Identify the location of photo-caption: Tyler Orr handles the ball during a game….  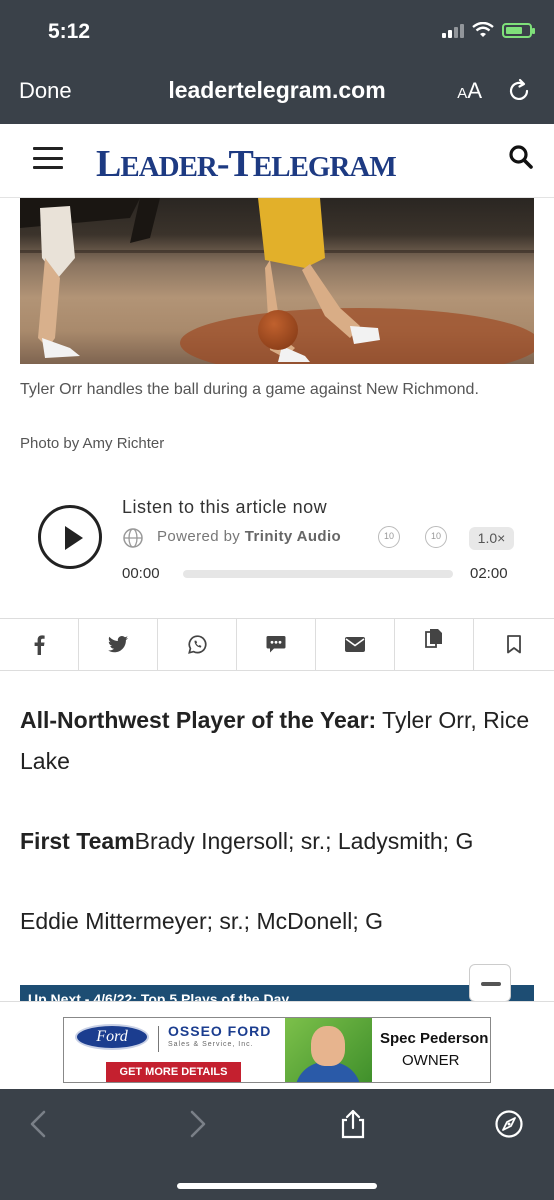
(249, 389).